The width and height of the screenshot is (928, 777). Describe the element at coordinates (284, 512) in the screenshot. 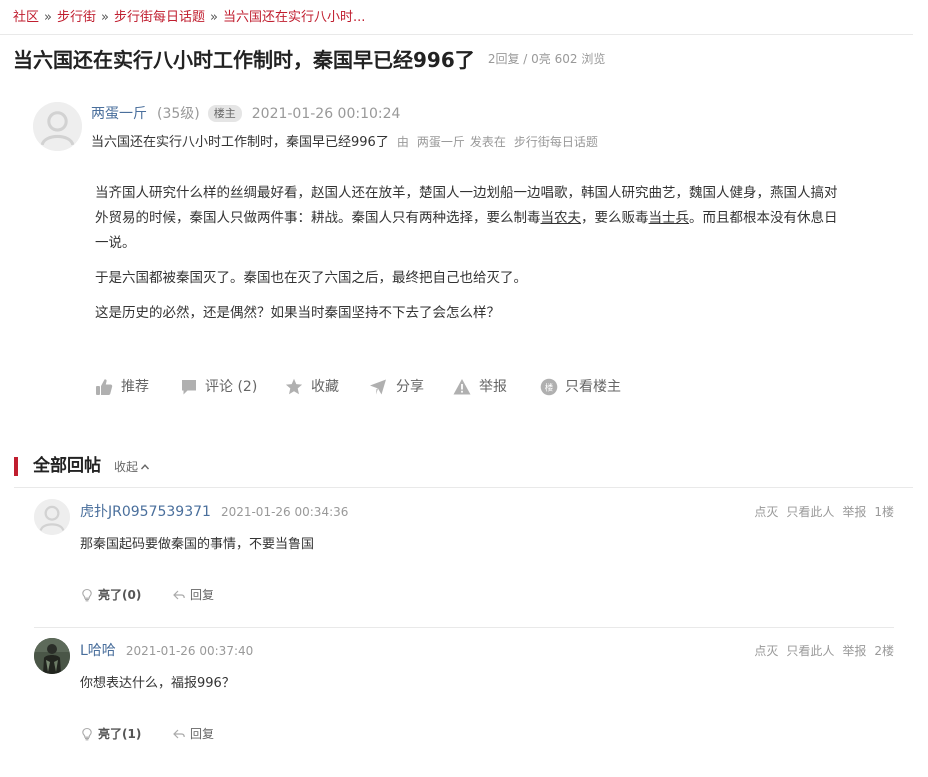

I see `reply-time: 2021-01-26 00:34:36` at that location.